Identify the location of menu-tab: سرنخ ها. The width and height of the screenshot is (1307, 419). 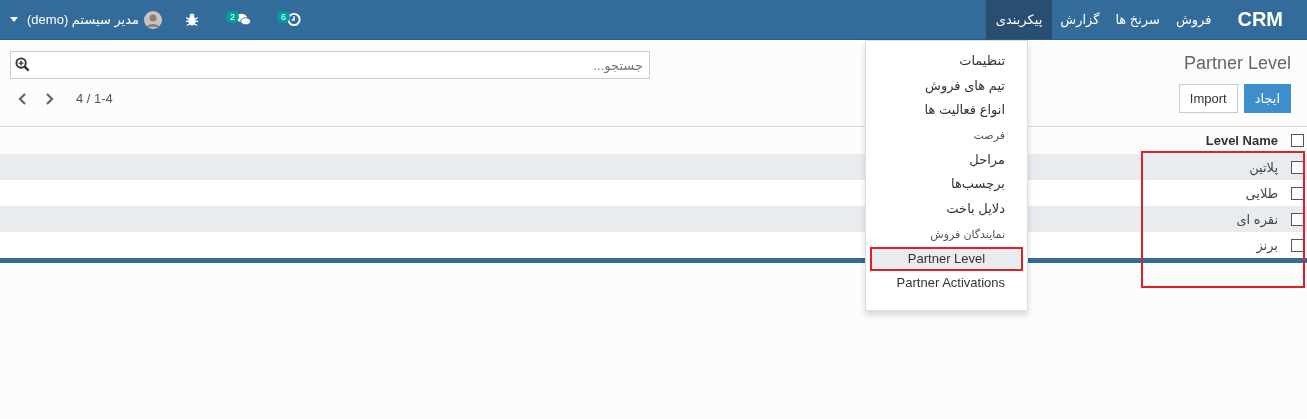
(1137, 19).